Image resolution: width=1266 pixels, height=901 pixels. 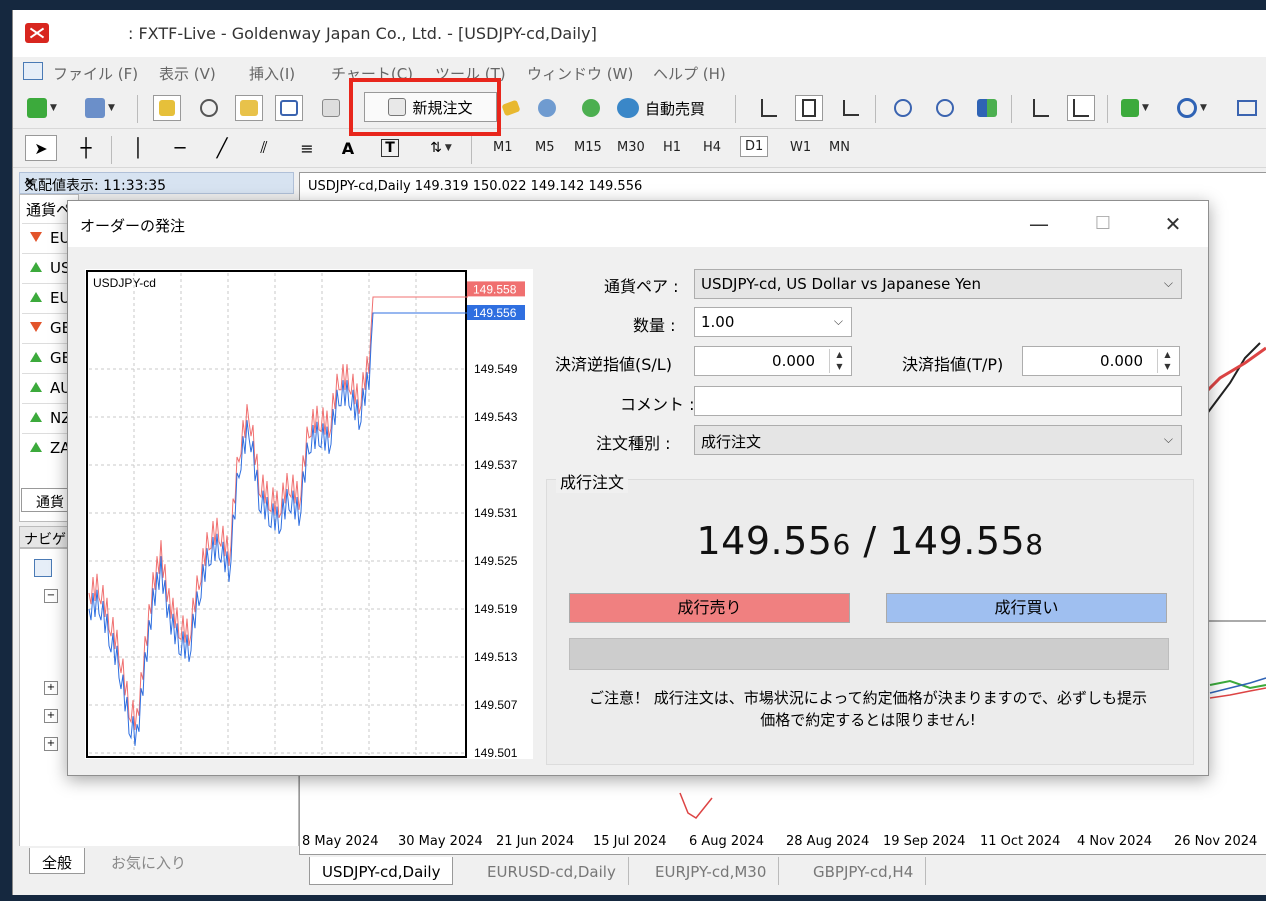 What do you see at coordinates (1135, 108) in the screenshot?
I see `indicators-button: ▼` at bounding box center [1135, 108].